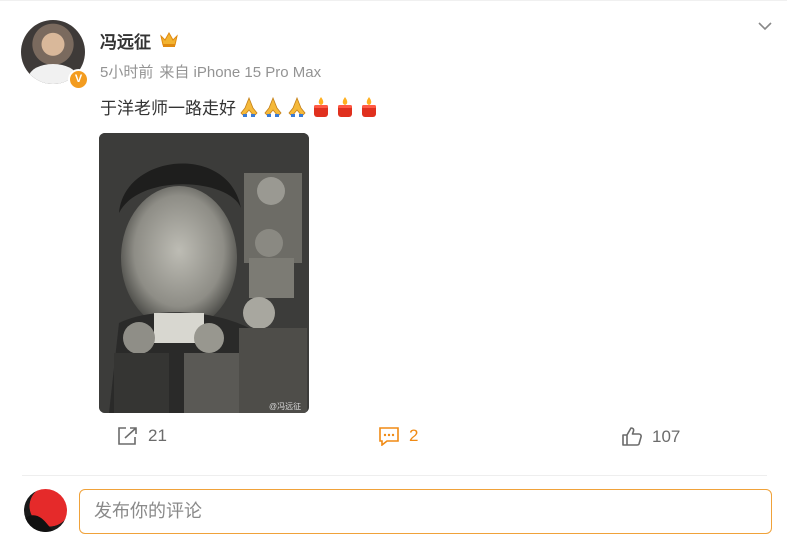 Image resolution: width=787 pixels, height=539 pixels. I want to click on post-source: 来自 iPhone 15 Pro Max, so click(240, 72).